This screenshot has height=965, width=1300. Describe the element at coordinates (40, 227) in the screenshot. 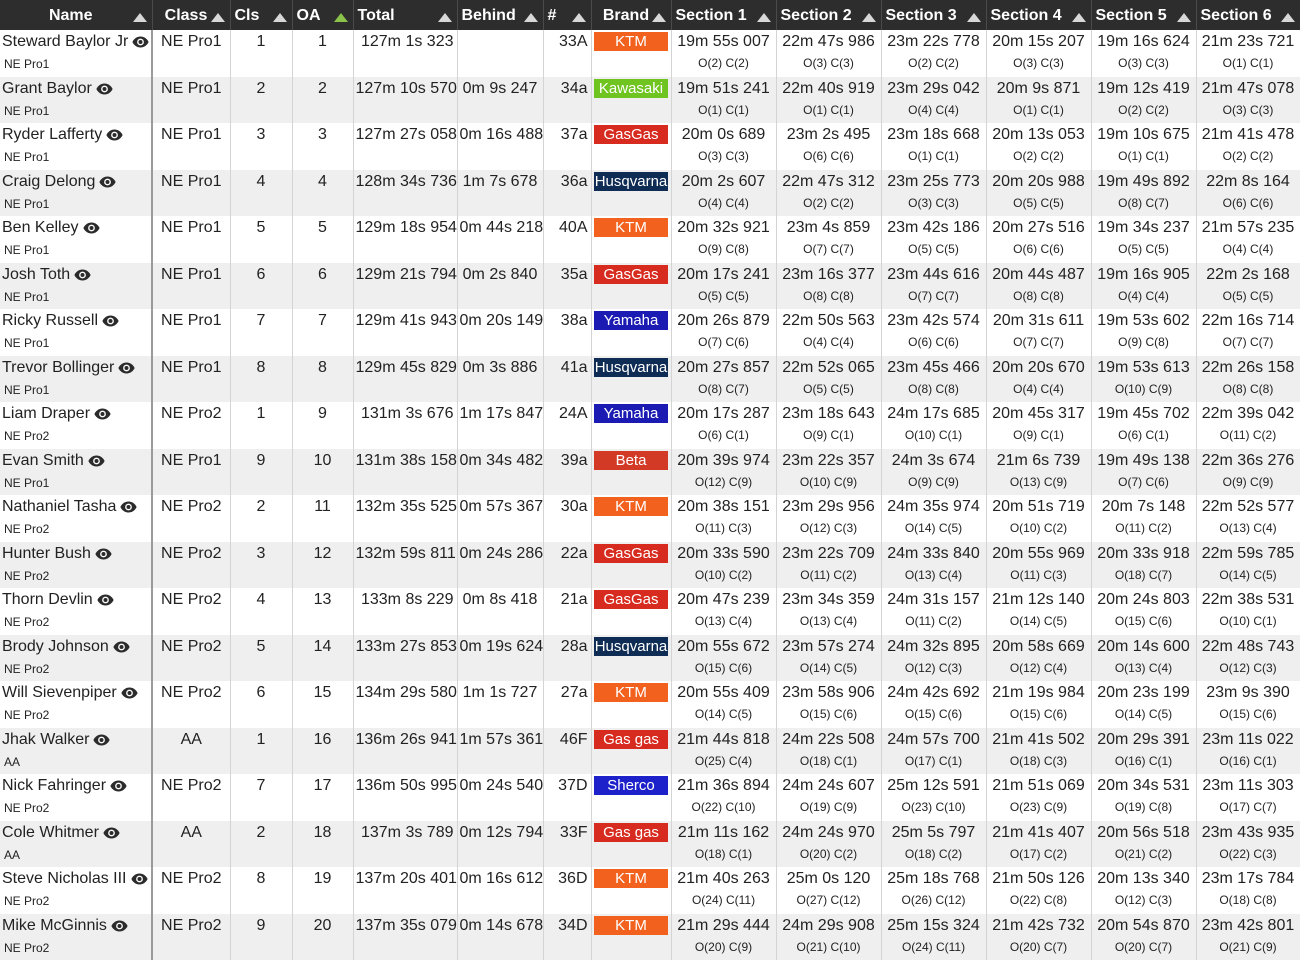

I see `rider-name-text: Ben Kelley` at that location.